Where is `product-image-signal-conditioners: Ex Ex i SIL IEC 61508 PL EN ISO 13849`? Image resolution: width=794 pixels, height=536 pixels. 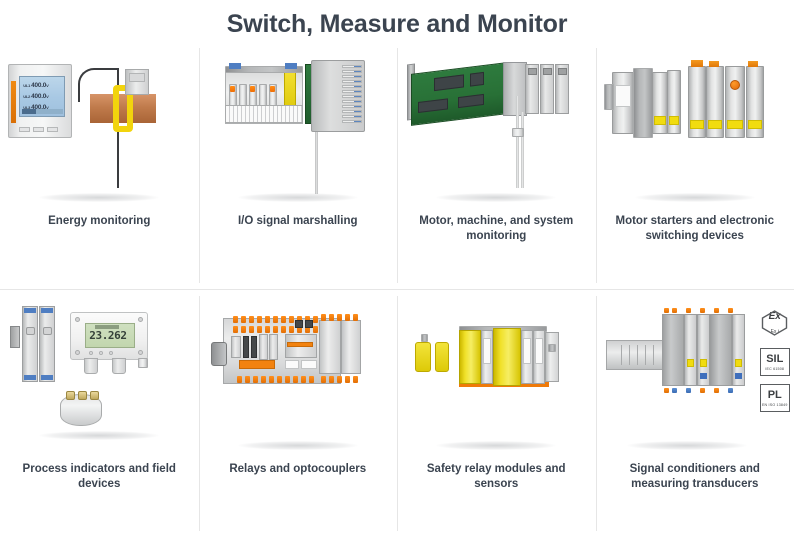
product-image-signal-conditioners: Ex Ex i SIL IEC 61508 PL EN ISO 13849 is located at coordinates (695, 378).